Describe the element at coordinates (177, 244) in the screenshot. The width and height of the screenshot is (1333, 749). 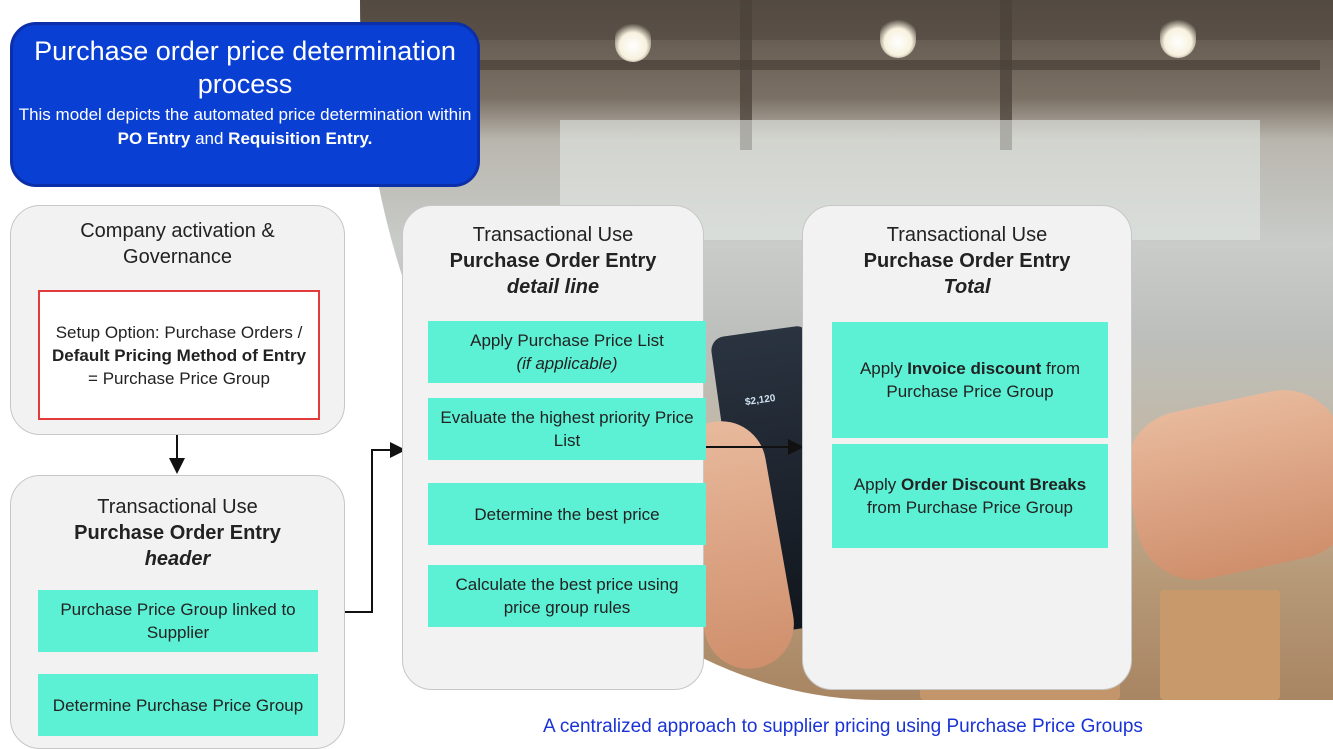
I see `governance-heading: Company activation & Governance` at that location.